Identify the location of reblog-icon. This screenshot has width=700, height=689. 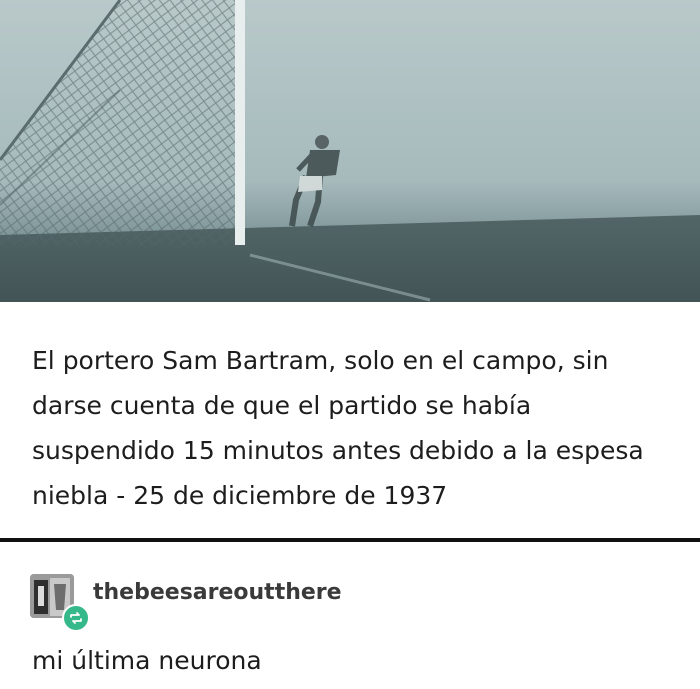
(76, 618).